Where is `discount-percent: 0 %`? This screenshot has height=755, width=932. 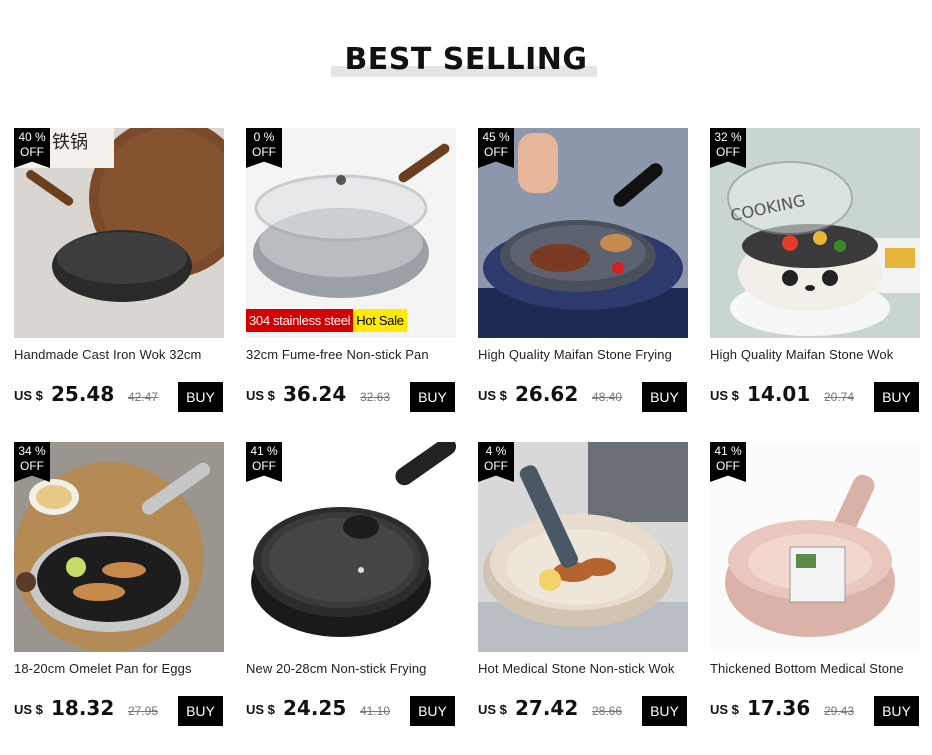
discount-percent: 0 % is located at coordinates (264, 137).